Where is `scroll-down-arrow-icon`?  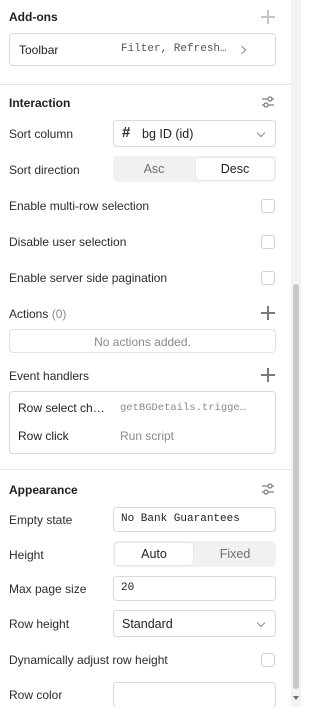
scroll-down-arrow-icon is located at coordinates (296, 698).